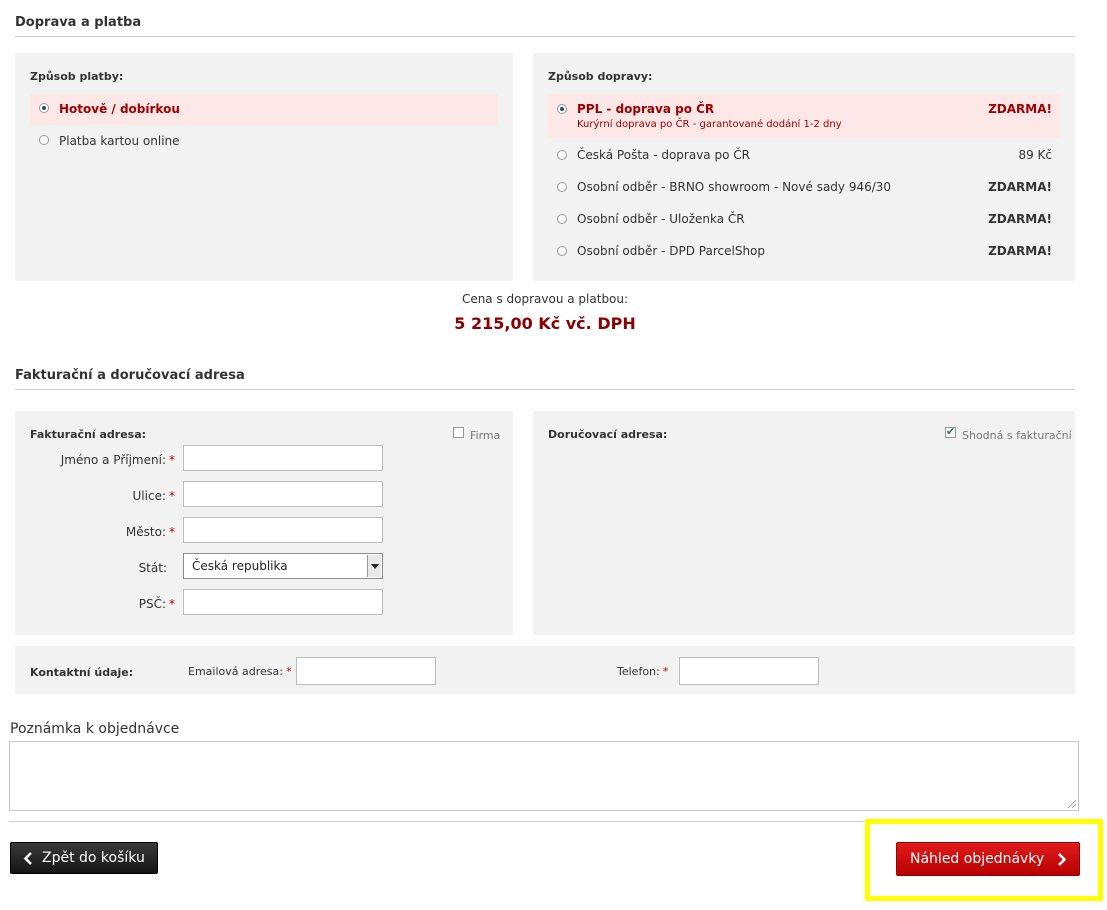 The width and height of the screenshot is (1107, 910). What do you see at coordinates (804, 221) in the screenshot?
I see `shipping-option-ulozenka: Osobní odběr - Uloženka ČR ZDARMA!` at bounding box center [804, 221].